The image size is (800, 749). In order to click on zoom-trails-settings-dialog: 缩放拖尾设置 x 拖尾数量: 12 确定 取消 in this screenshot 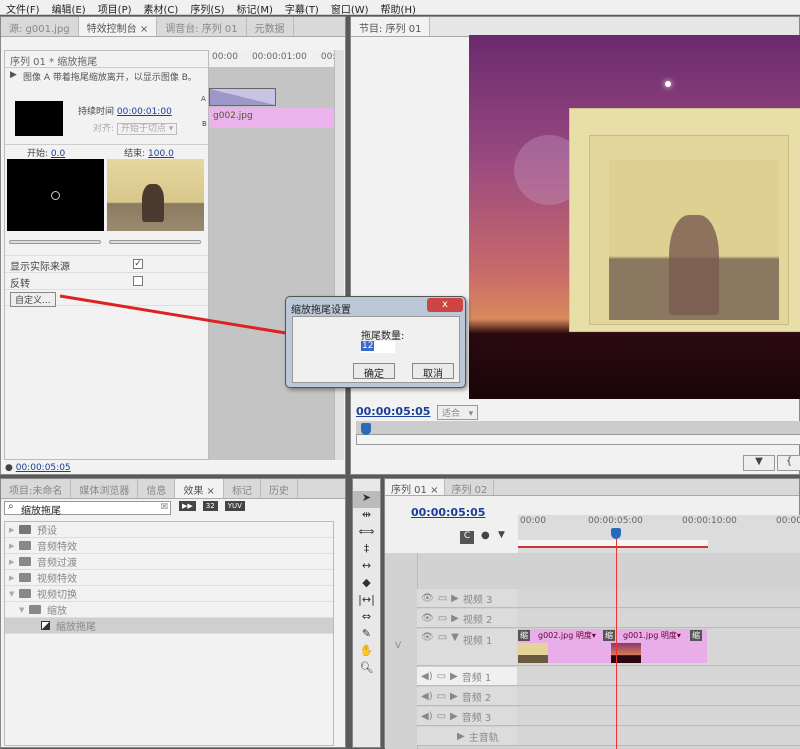, I will do `click(375, 342)`.